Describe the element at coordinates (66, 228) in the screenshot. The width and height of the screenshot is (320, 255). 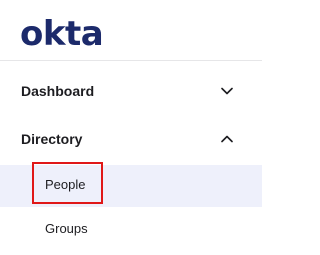
I see `sidebar-item-groups-label: Groups` at that location.